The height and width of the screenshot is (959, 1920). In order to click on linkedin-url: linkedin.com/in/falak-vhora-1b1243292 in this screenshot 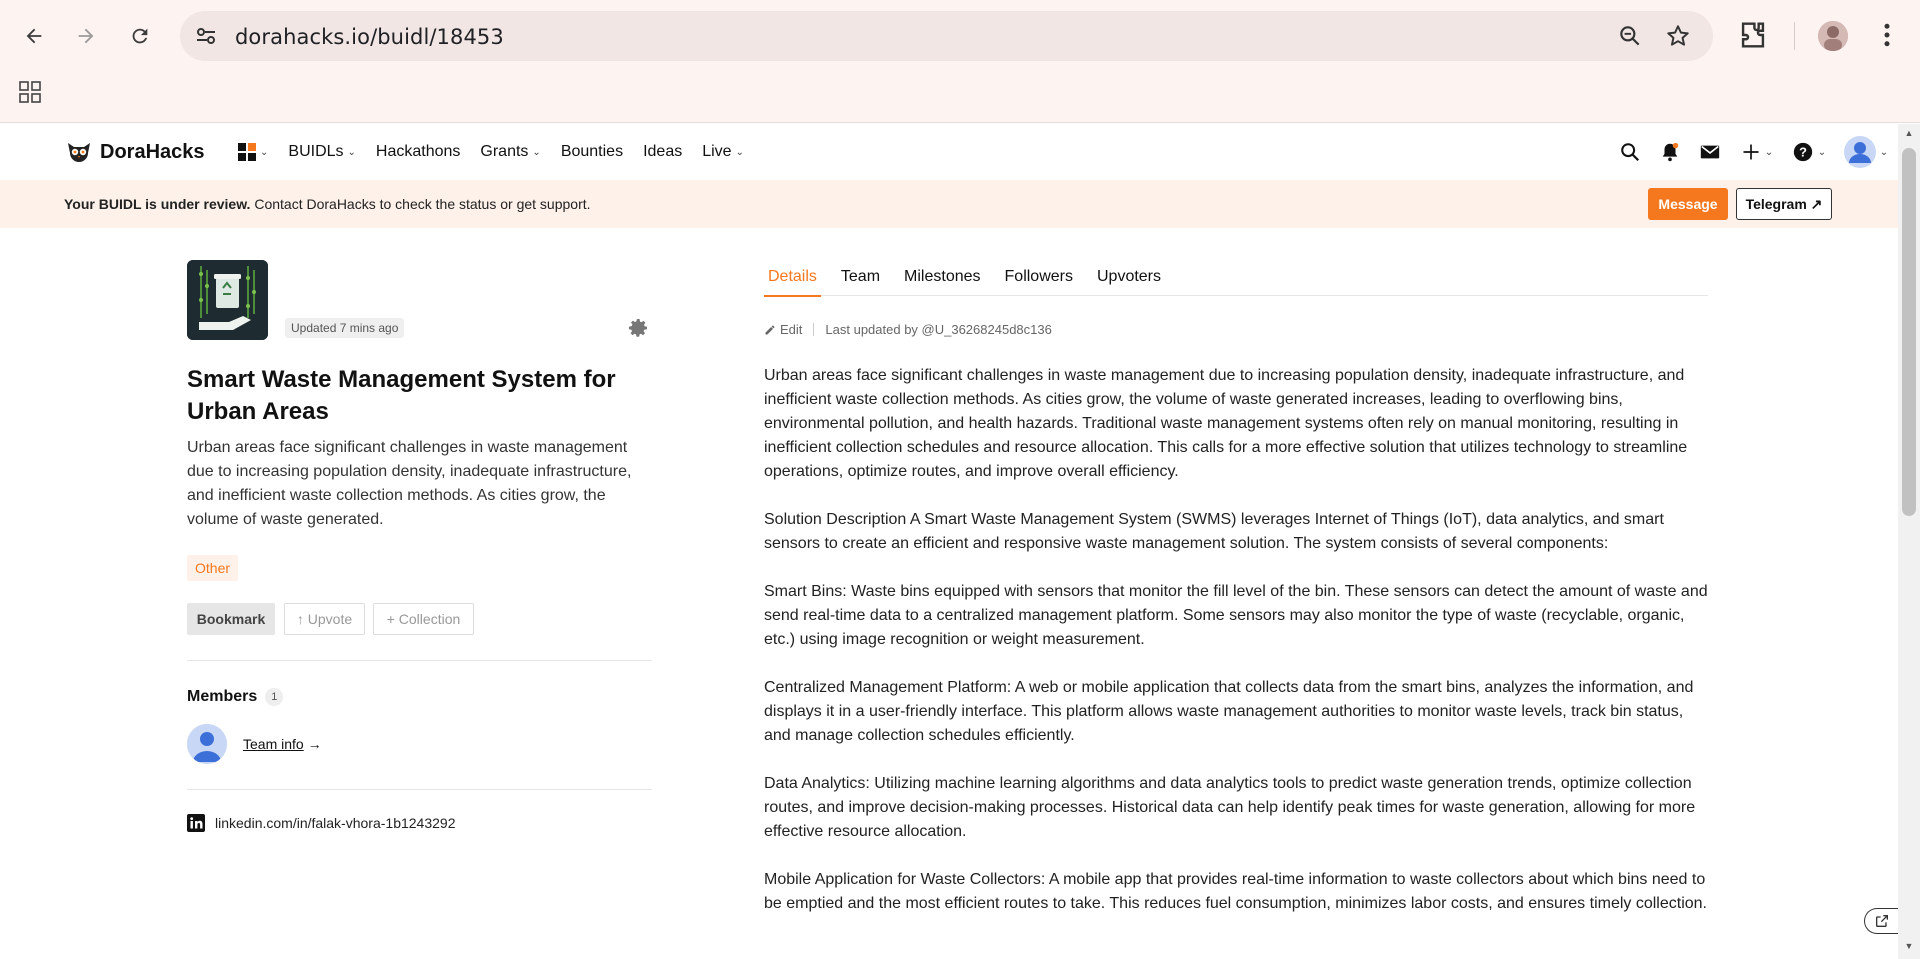, I will do `click(335, 823)`.